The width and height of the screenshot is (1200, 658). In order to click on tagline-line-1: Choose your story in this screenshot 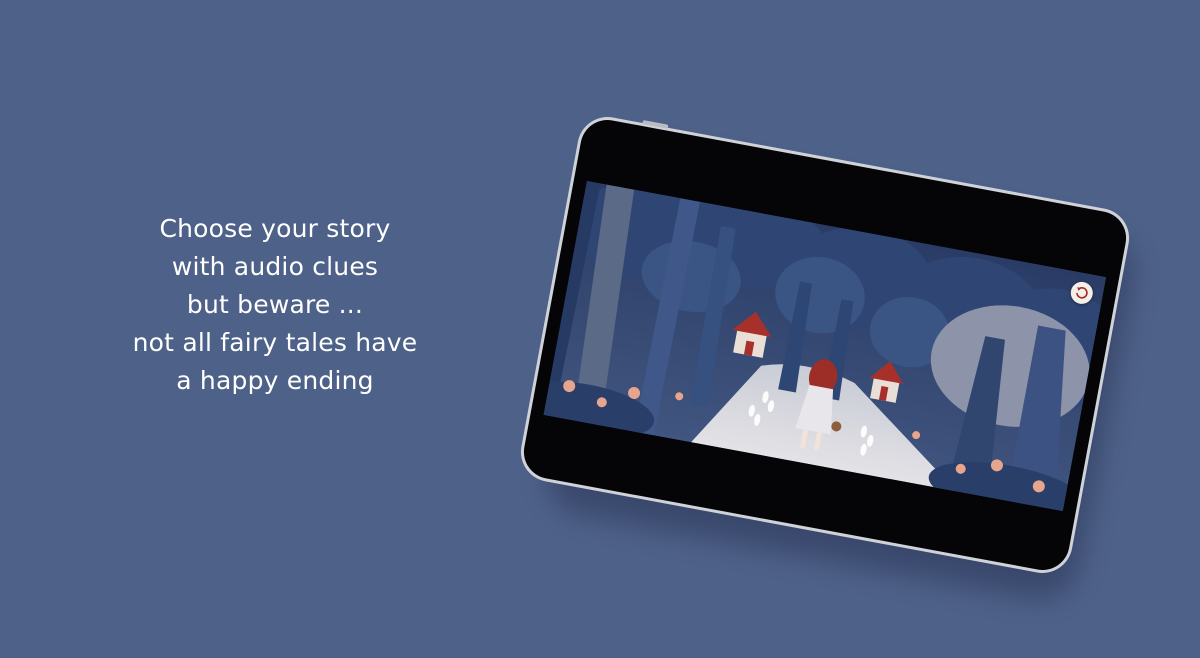, I will do `click(275, 228)`.